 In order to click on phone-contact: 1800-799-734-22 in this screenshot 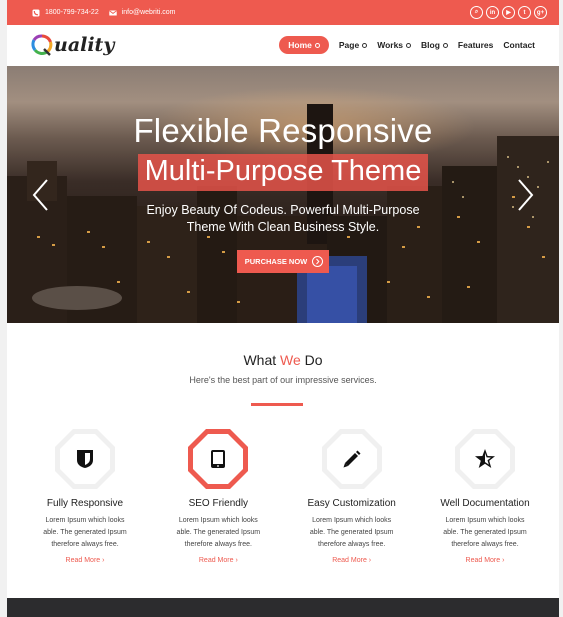, I will do `click(65, 13)`.